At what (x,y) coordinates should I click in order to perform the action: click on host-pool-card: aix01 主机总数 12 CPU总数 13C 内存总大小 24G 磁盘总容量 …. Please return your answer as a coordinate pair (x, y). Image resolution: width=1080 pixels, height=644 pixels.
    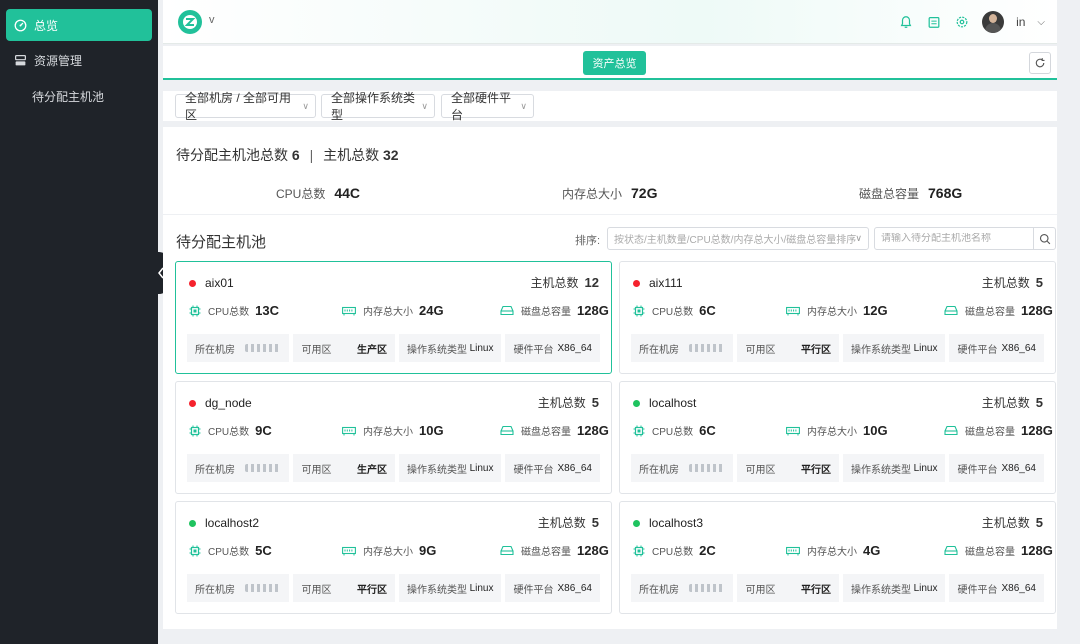
    Looking at the image, I should click on (393, 317).